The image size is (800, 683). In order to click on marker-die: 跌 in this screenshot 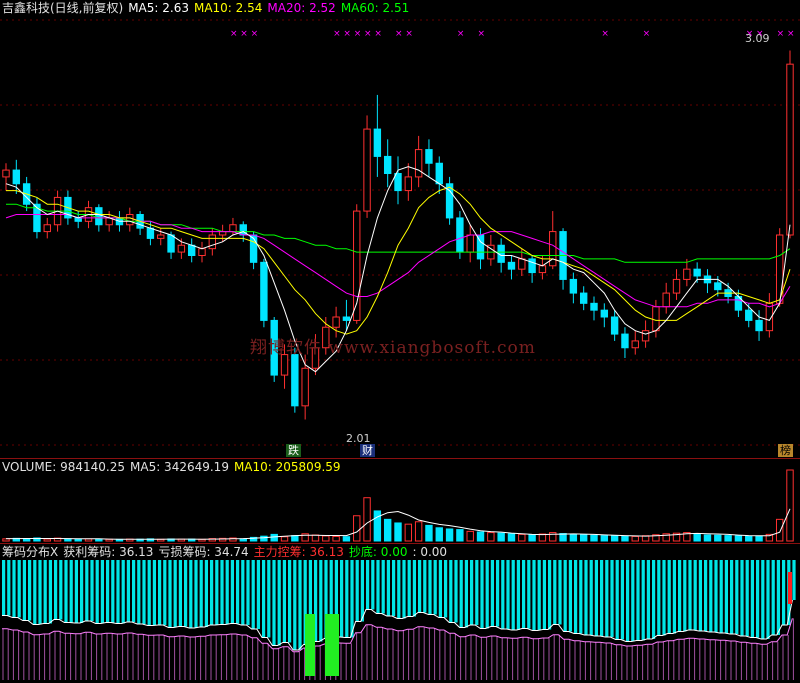, I will do `click(293, 450)`.